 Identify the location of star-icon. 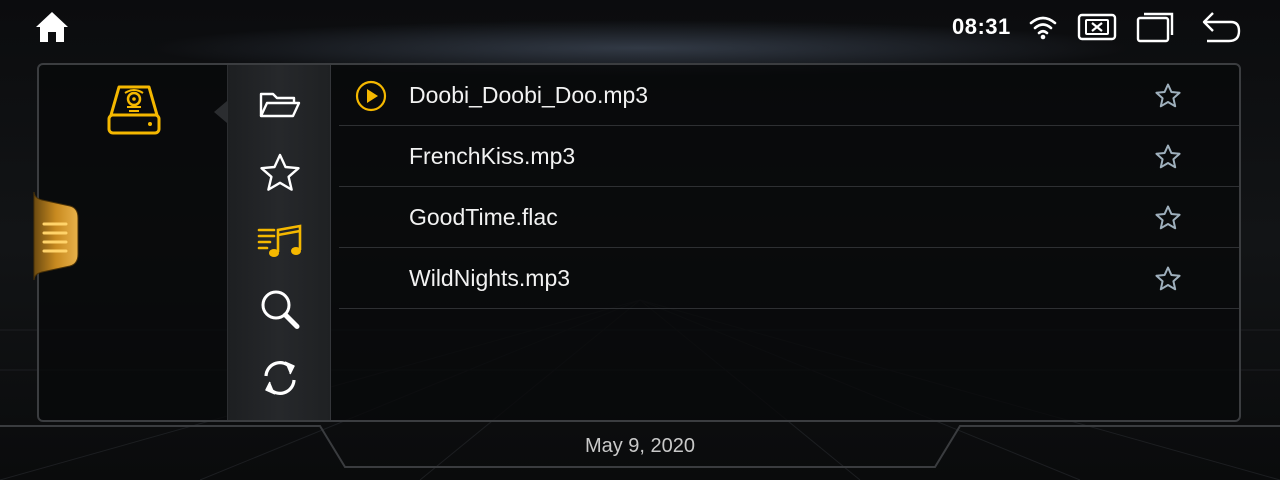
(280, 172).